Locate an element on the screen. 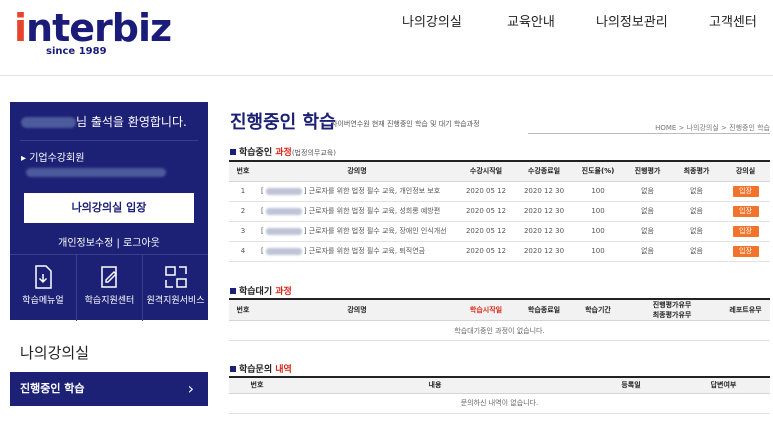 Image resolution: width=773 pixels, height=421 pixels. table-row: 학습대기중인 과정이 없습니다. is located at coordinates (500, 330).